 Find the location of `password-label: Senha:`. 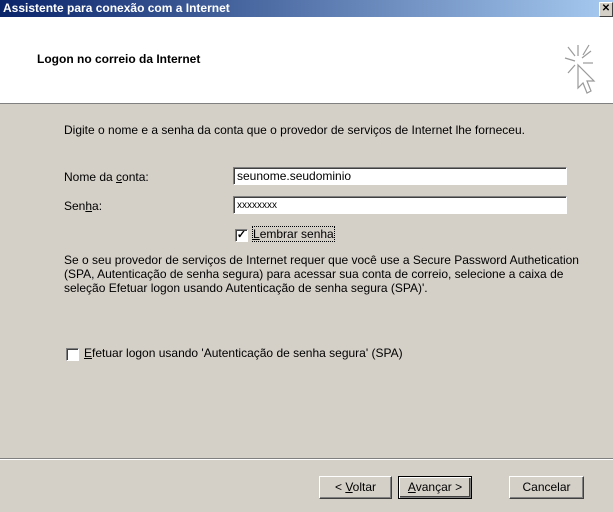

password-label: Senha: is located at coordinates (83, 206).